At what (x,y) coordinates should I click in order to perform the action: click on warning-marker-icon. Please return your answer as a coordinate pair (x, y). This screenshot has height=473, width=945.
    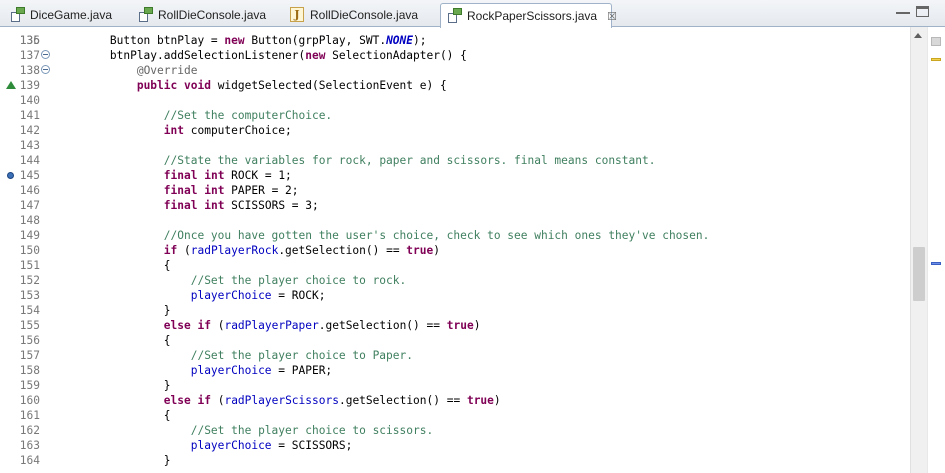
    Looking at the image, I should click on (936, 59).